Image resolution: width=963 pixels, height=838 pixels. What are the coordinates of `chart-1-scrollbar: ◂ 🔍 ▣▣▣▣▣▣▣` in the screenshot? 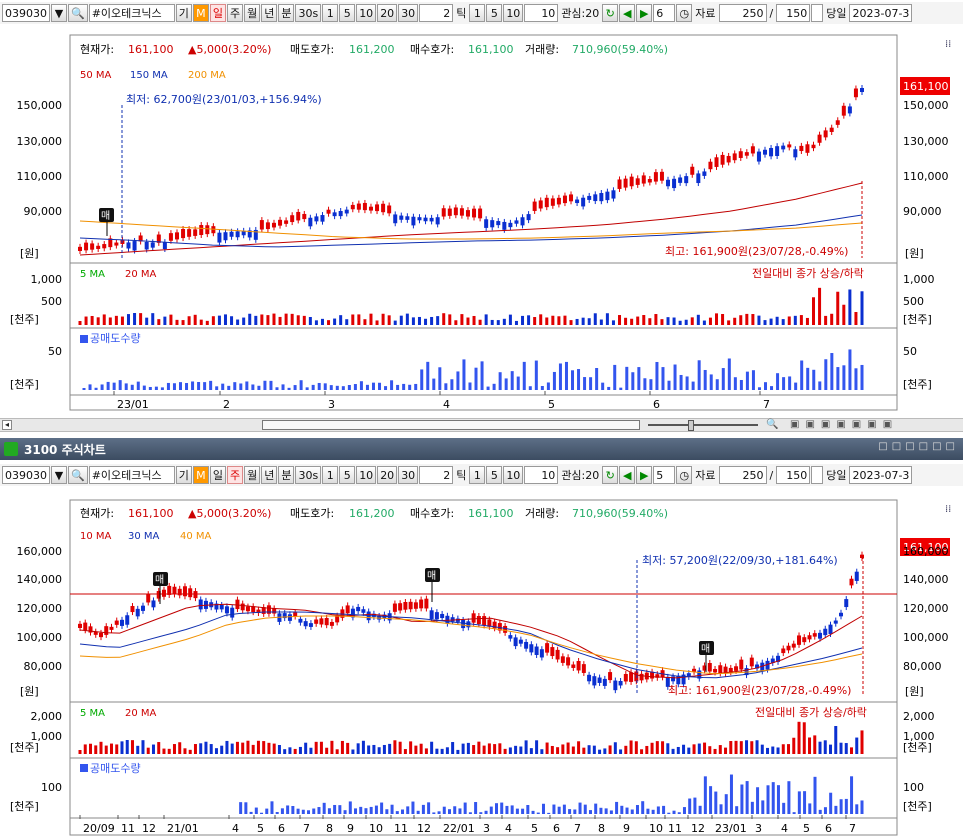 It's located at (481, 425).